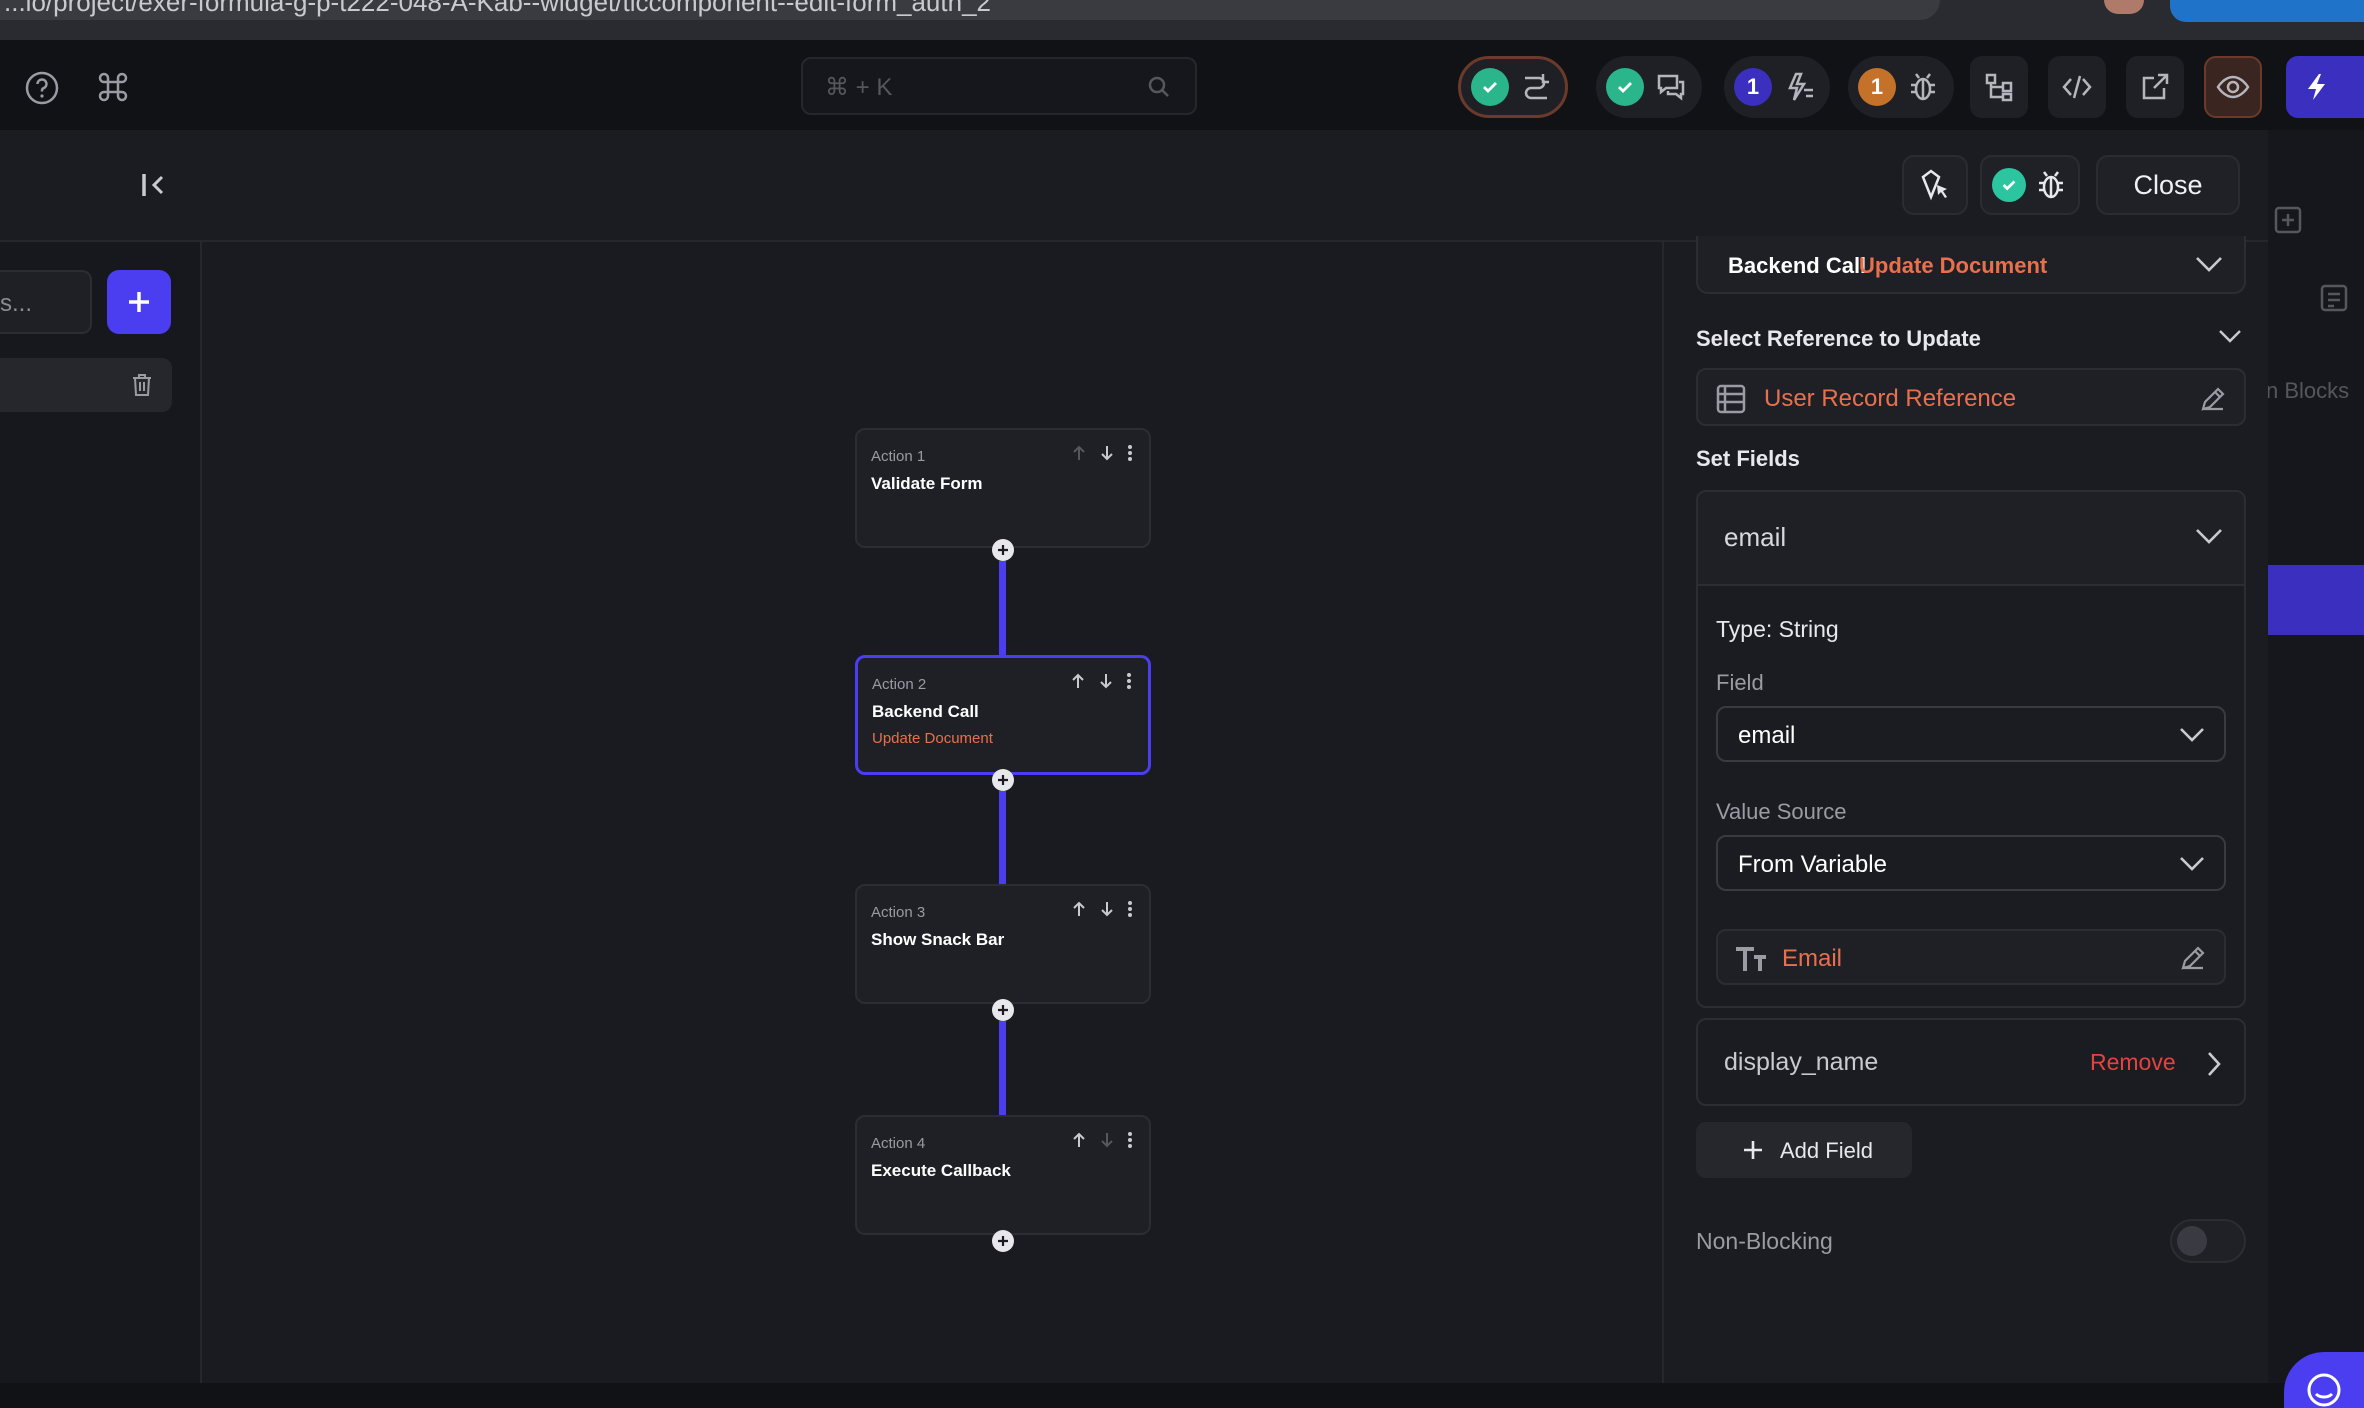  I want to click on remove-field-button: Remove, so click(2133, 1062).